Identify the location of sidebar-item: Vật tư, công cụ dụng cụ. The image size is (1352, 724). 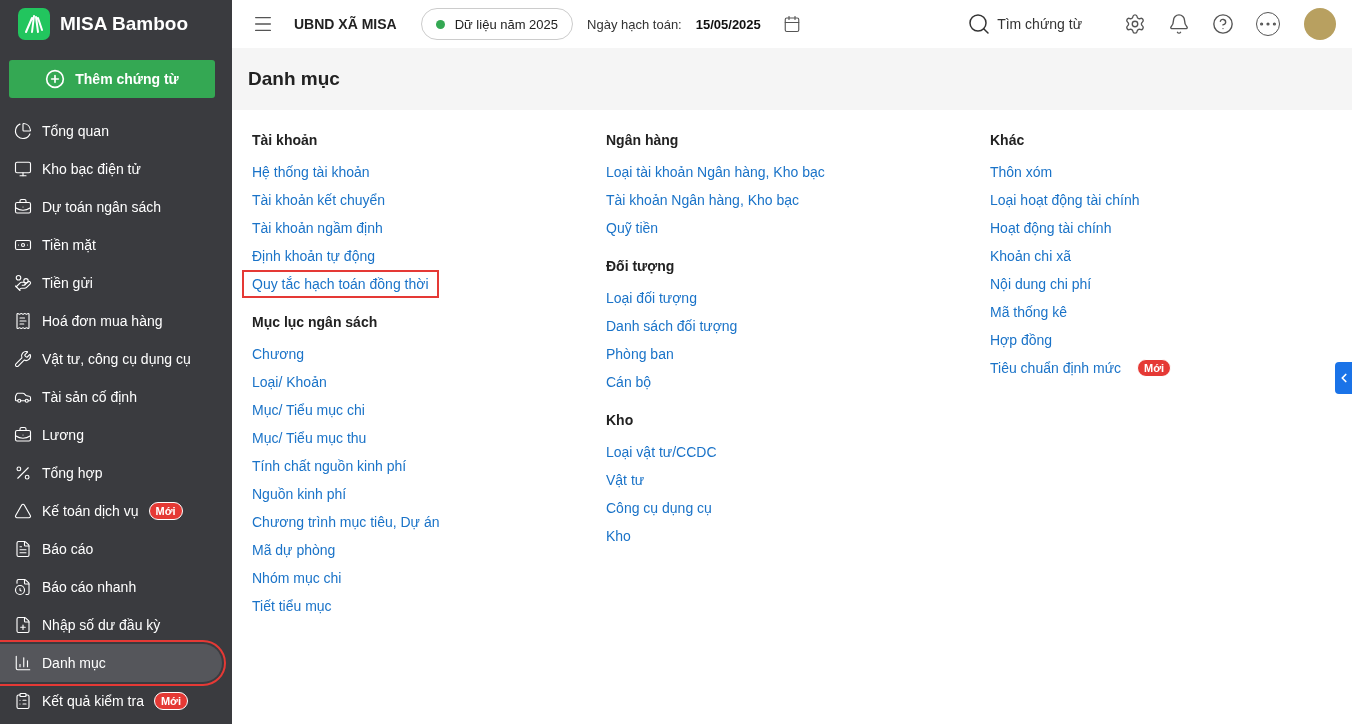
(111, 359).